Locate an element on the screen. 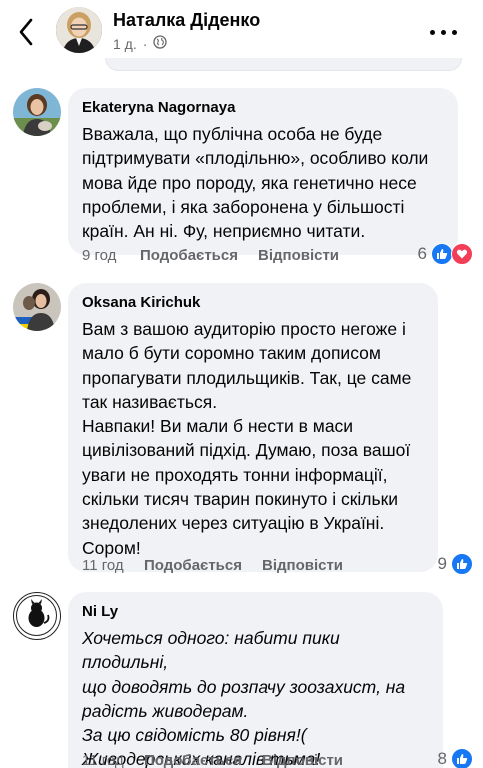 The image size is (483, 768). reaction-summary: 6 is located at coordinates (445, 254).